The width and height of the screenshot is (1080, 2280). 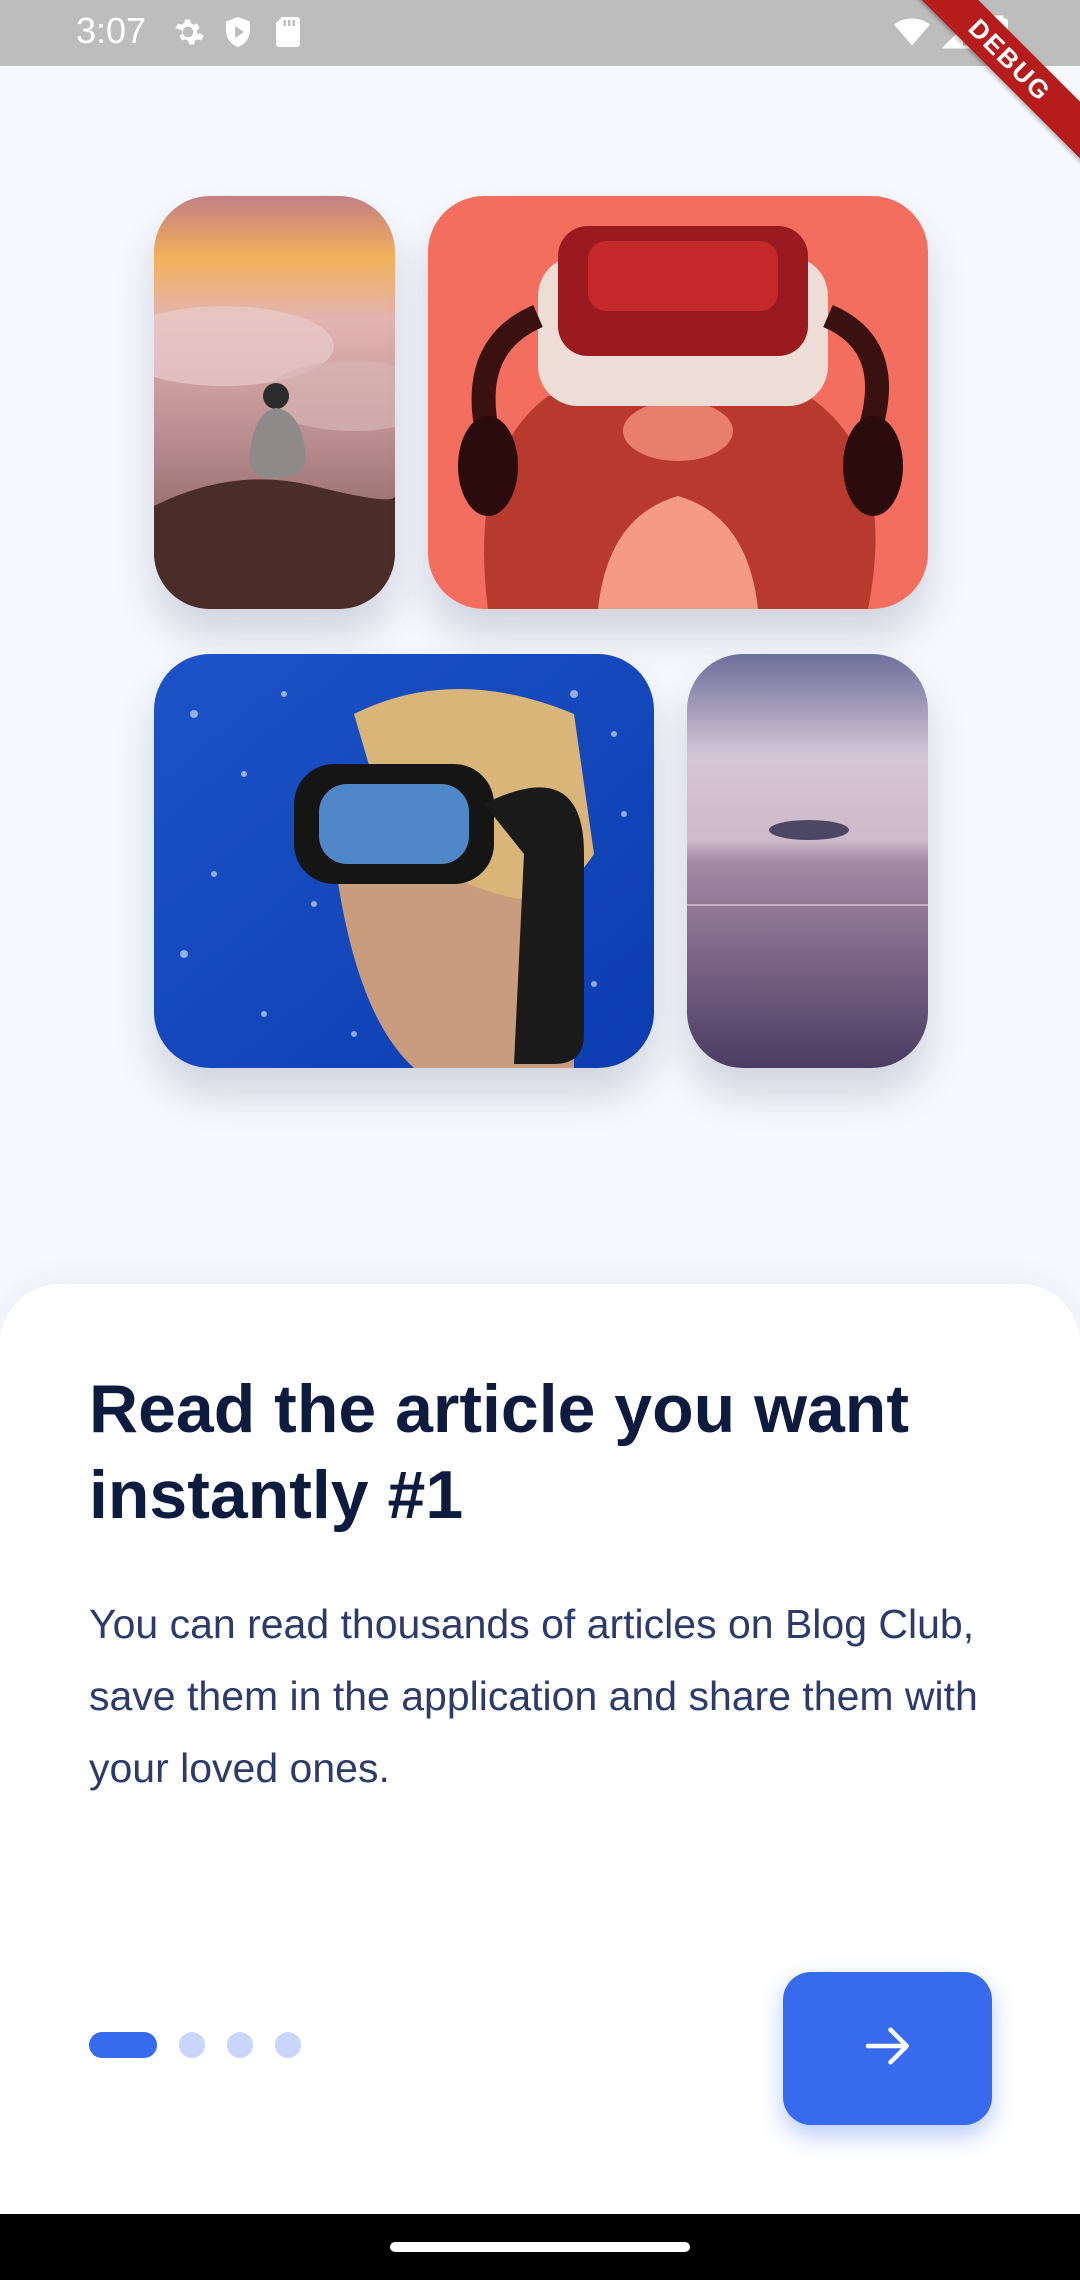 I want to click on status-bar: 3:07, so click(x=540, y=33).